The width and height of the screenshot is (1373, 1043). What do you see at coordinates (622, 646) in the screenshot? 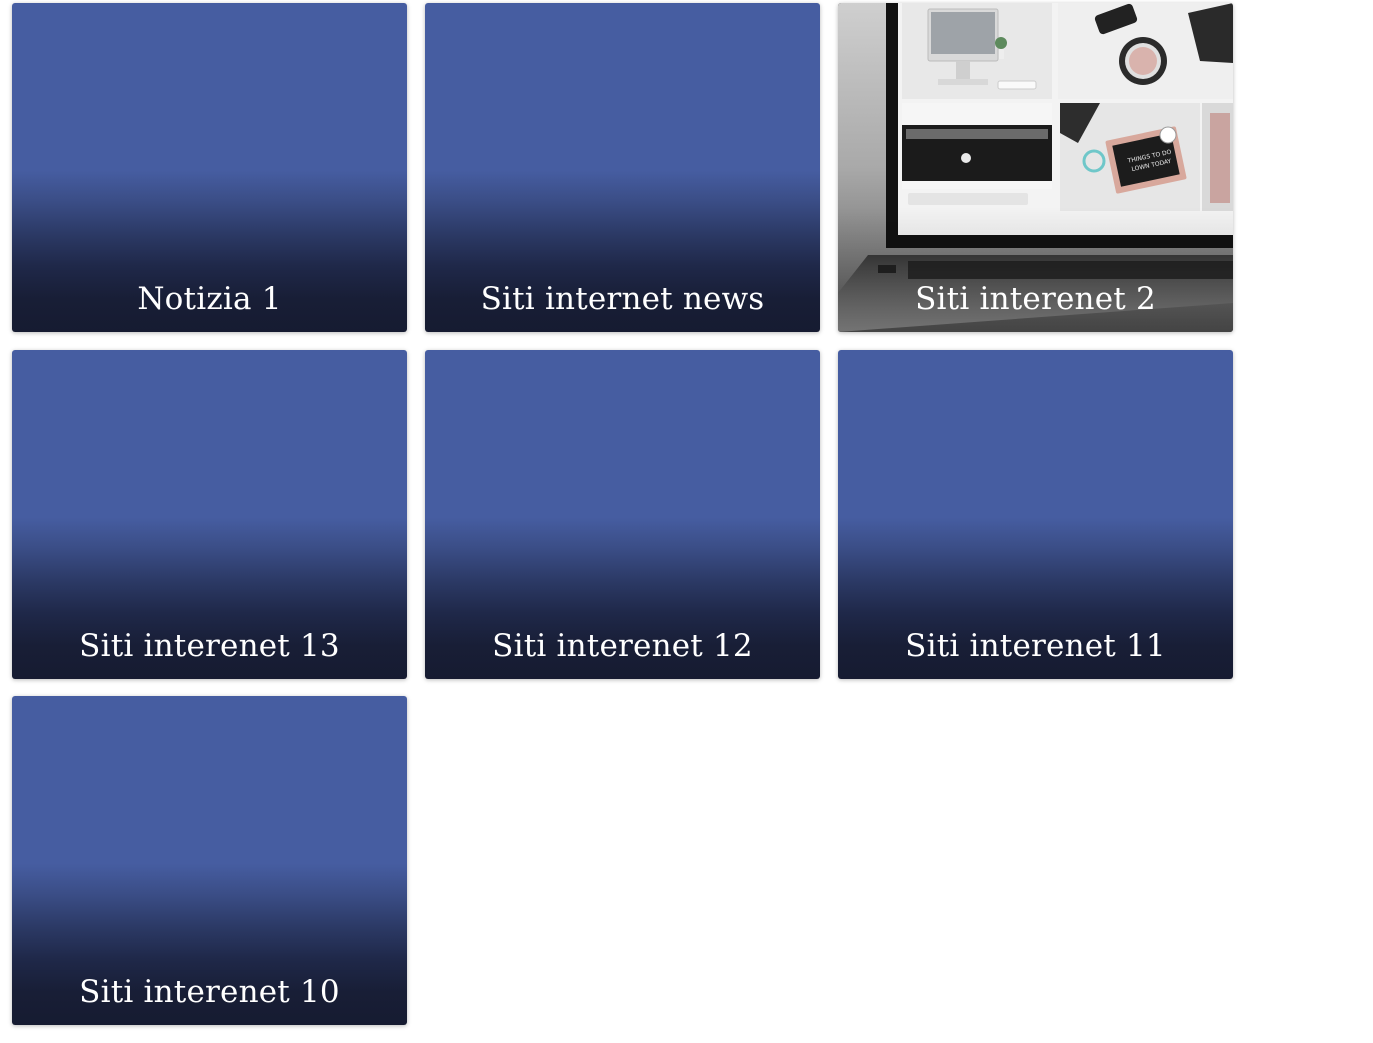
I see `news-card-title: Siti interenet 12` at bounding box center [622, 646].